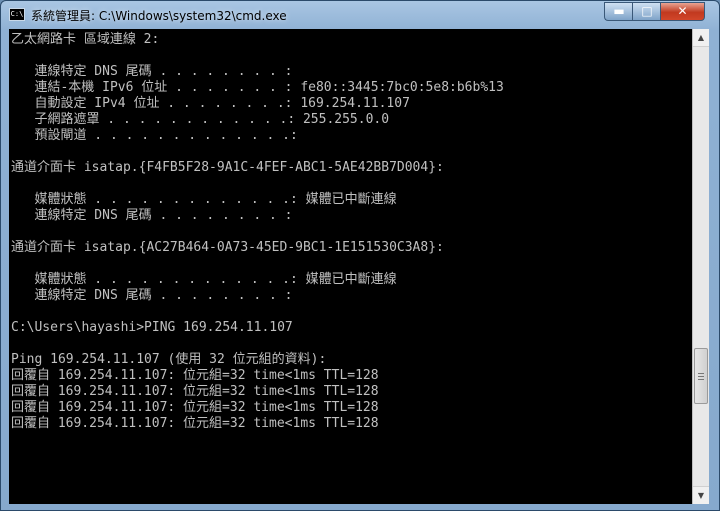 This screenshot has width=720, height=511. Describe the element at coordinates (17, 14) in the screenshot. I see `cmd-icon: C:\` at that location.